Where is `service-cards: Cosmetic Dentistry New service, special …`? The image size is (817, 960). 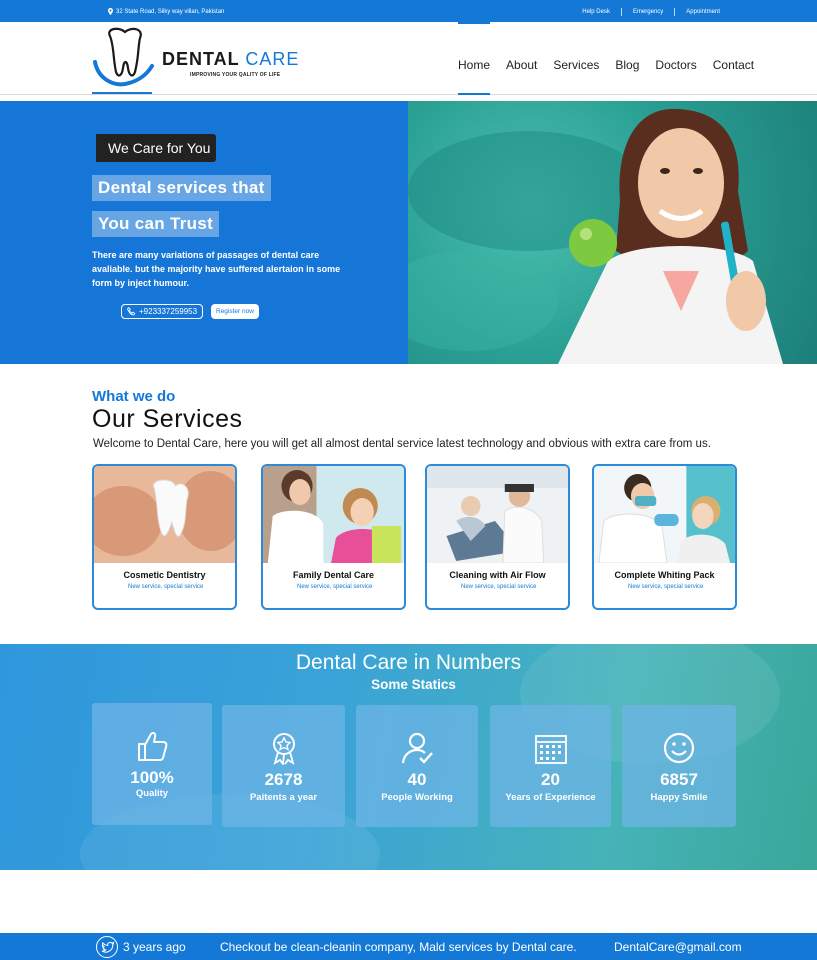
service-cards: Cosmetic Dentistry New service, special … is located at coordinates (414, 537).